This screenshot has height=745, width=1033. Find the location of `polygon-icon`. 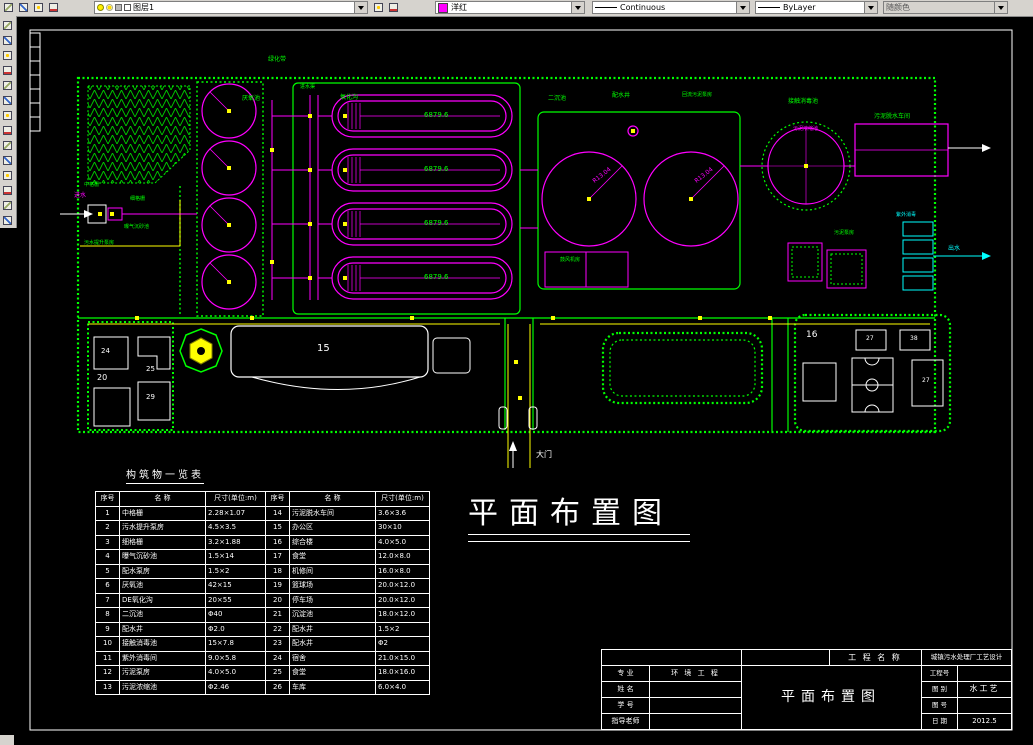

polygon-icon is located at coordinates (7, 85).